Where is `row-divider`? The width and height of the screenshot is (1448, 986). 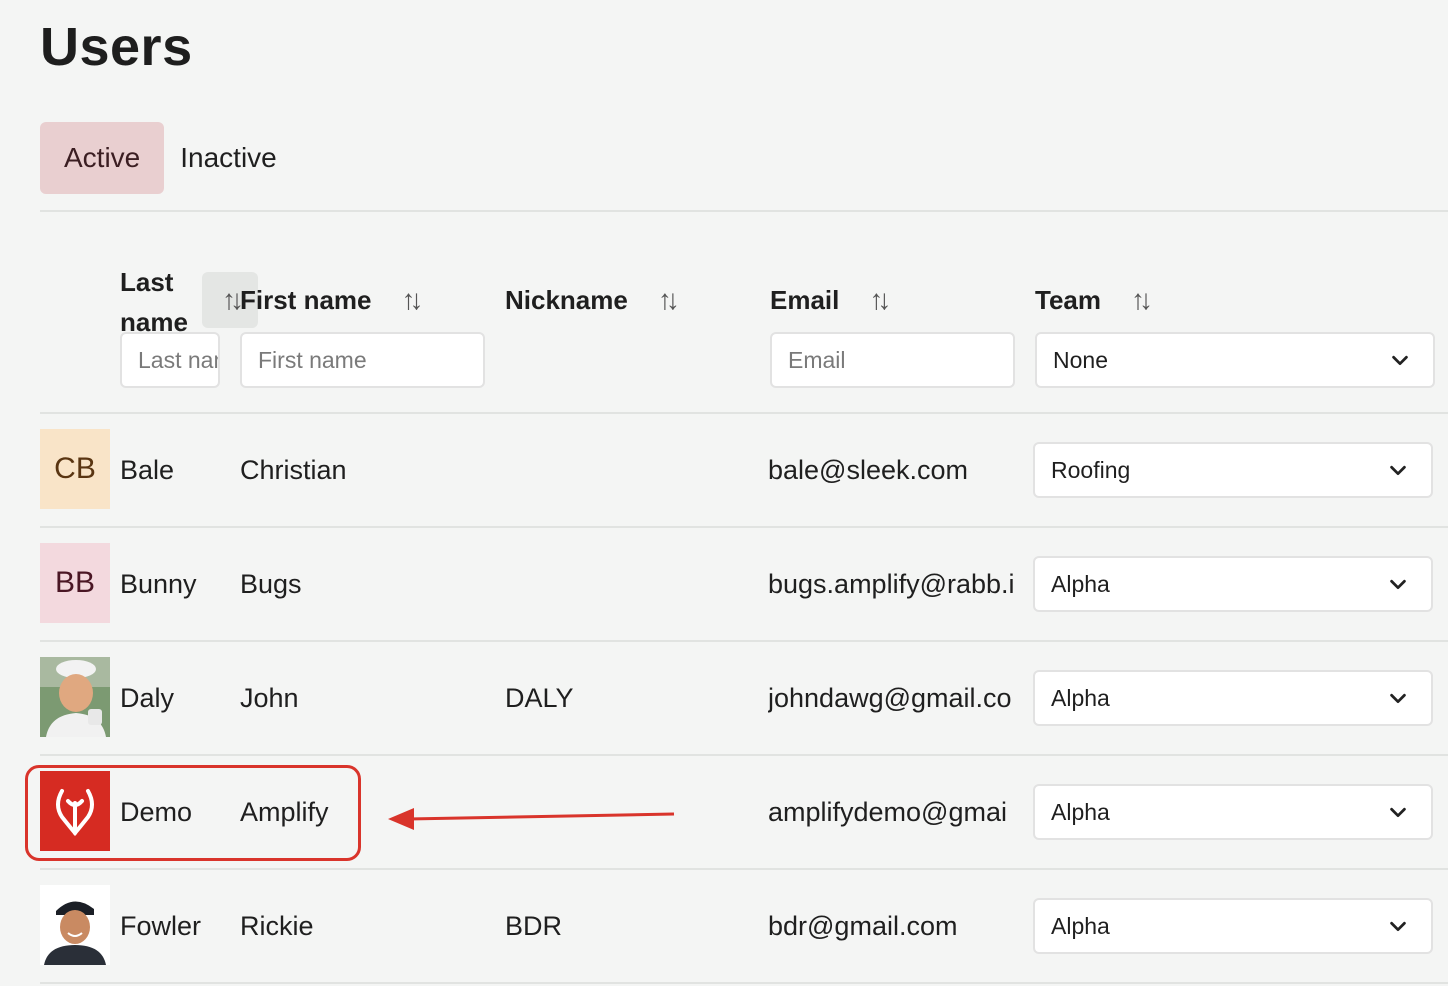 row-divider is located at coordinates (744, 983).